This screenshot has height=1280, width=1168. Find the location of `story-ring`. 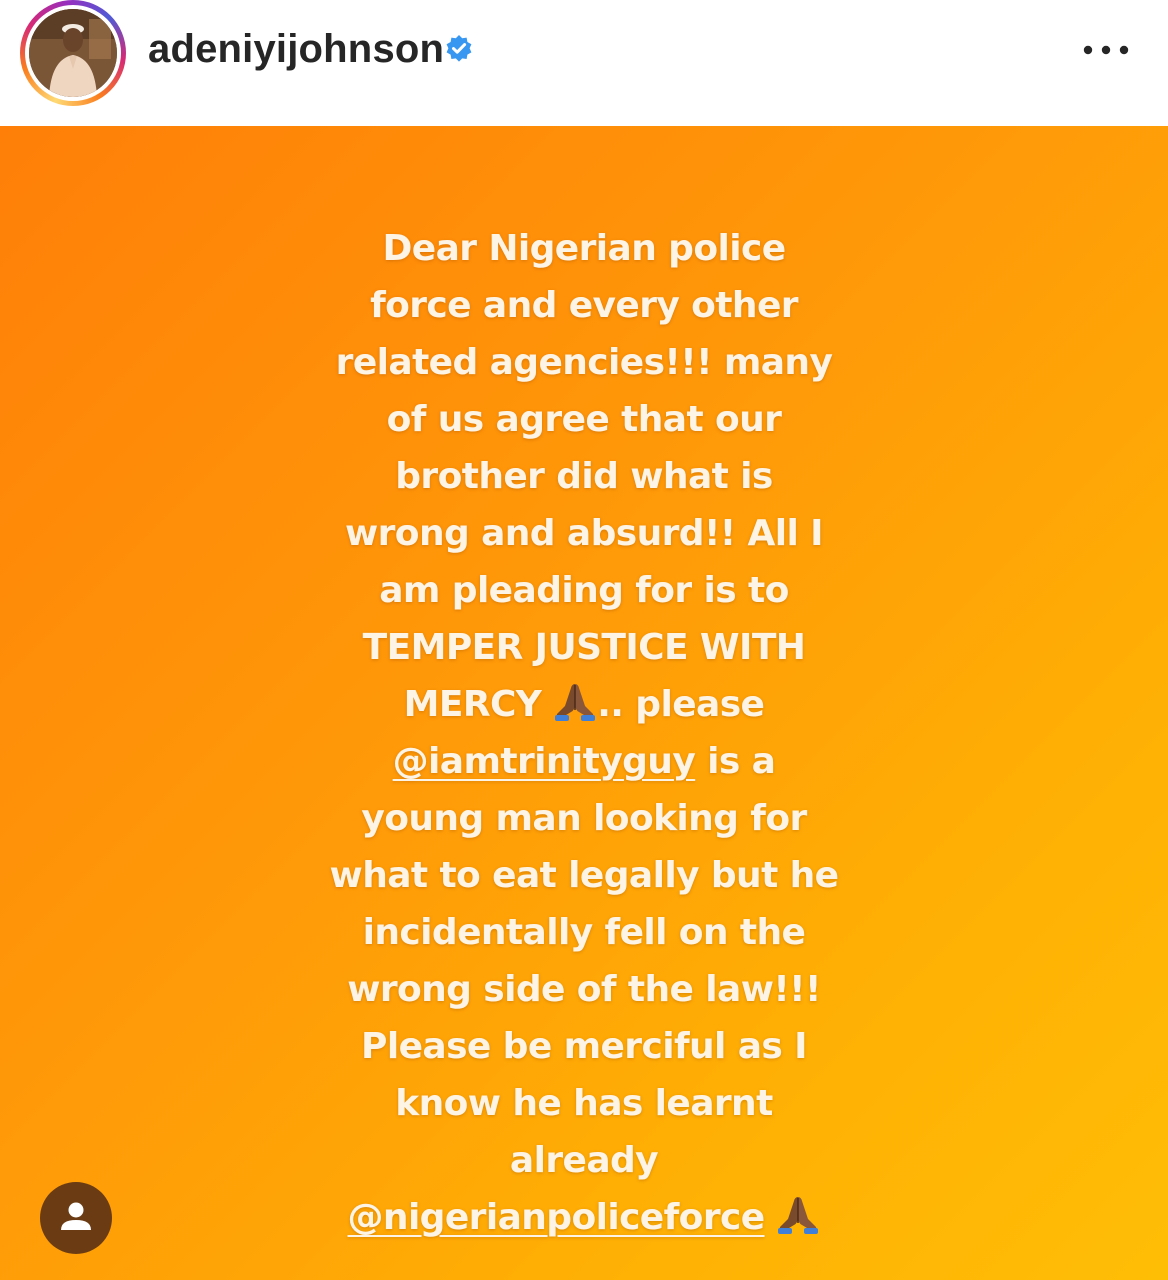

story-ring is located at coordinates (73, 53).